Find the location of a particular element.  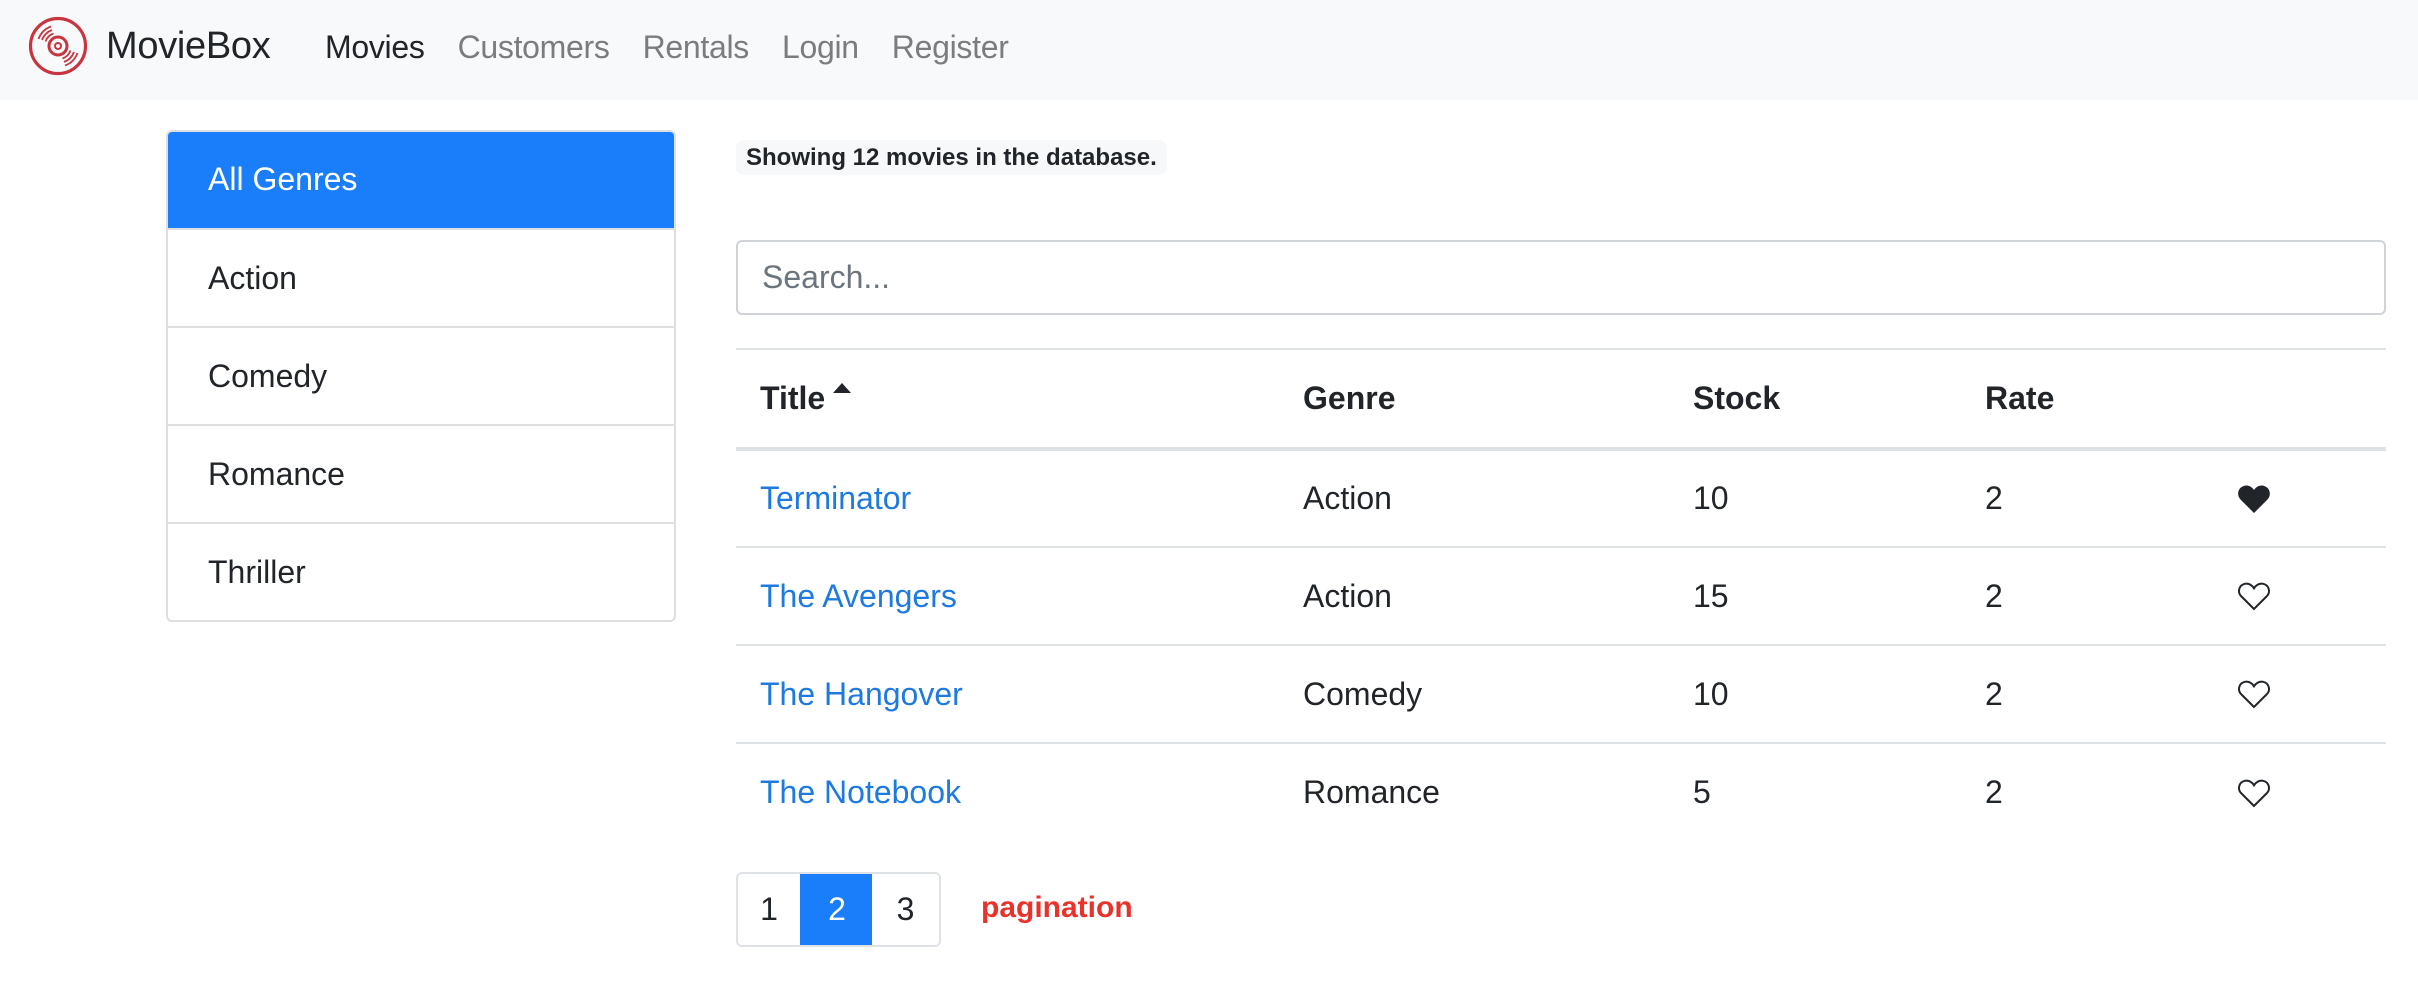

column-header-rate: Rate is located at coordinates (2087, 399).